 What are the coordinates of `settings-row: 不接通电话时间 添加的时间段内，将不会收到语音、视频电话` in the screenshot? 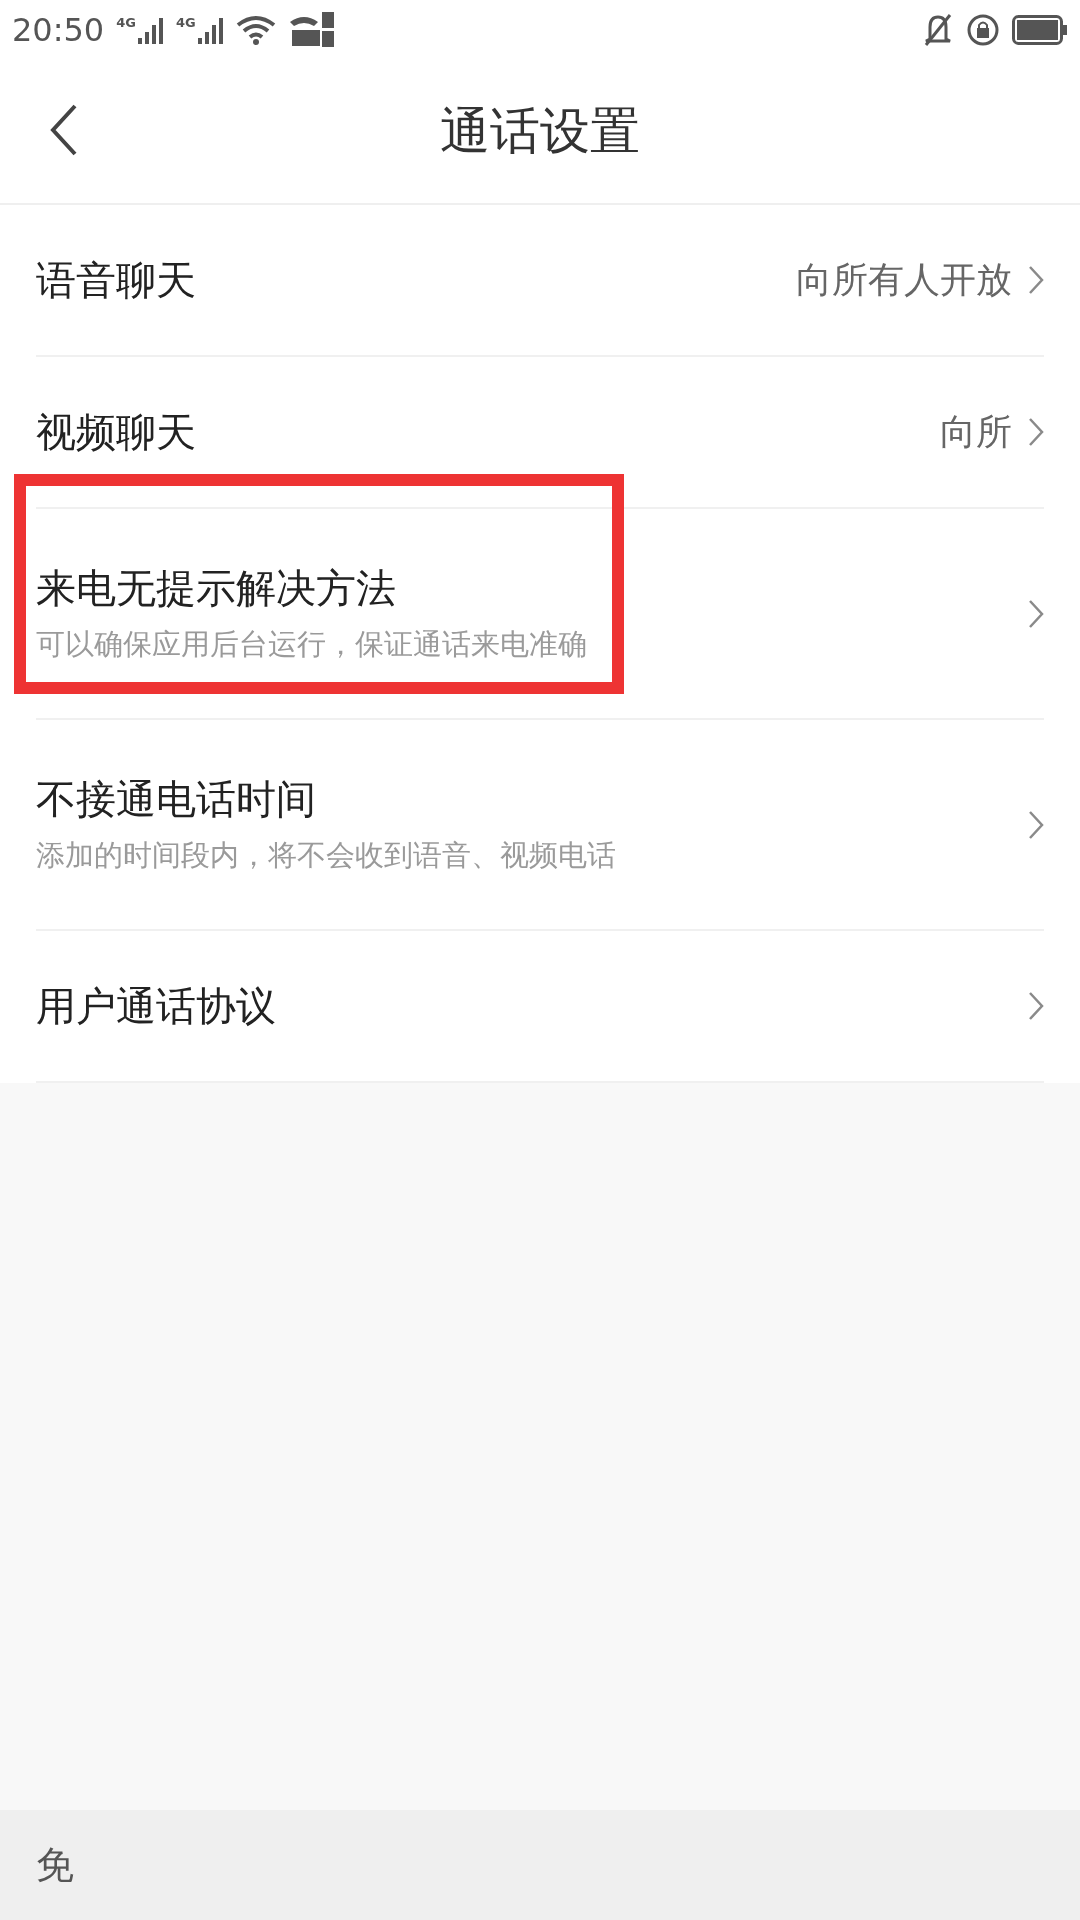 It's located at (540, 825).